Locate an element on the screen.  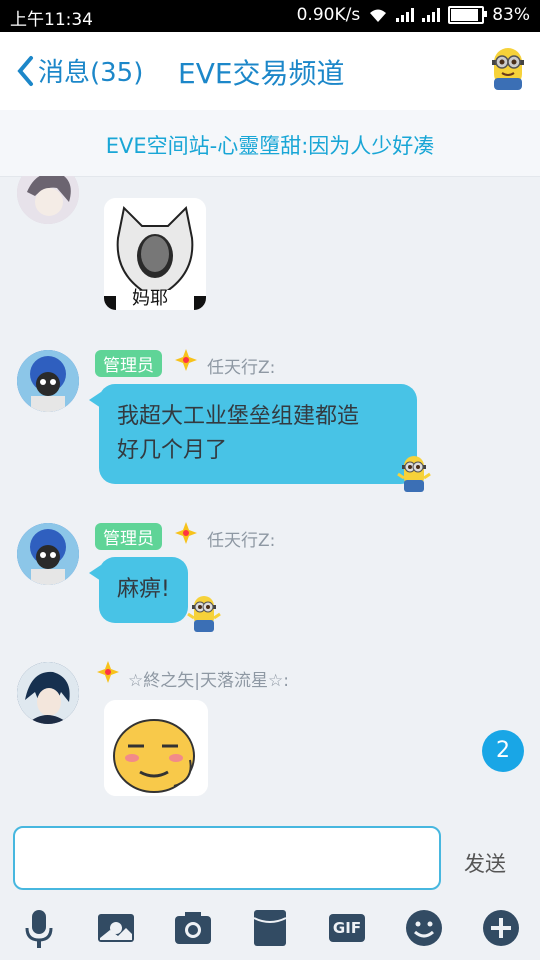
back-button: 消息(35) is located at coordinates (79, 70).